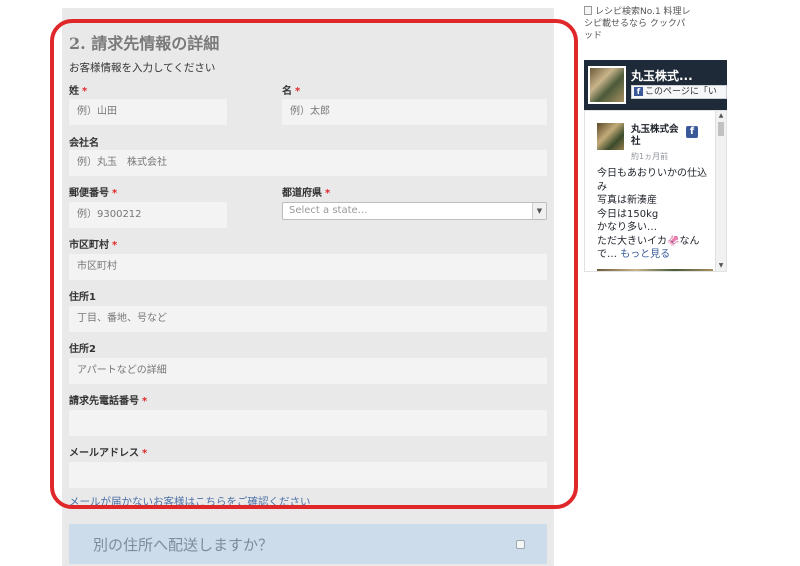 The image size is (800, 566). Describe the element at coordinates (104, 401) in the screenshot. I see `phone-label-text: 請求先電話番号` at that location.